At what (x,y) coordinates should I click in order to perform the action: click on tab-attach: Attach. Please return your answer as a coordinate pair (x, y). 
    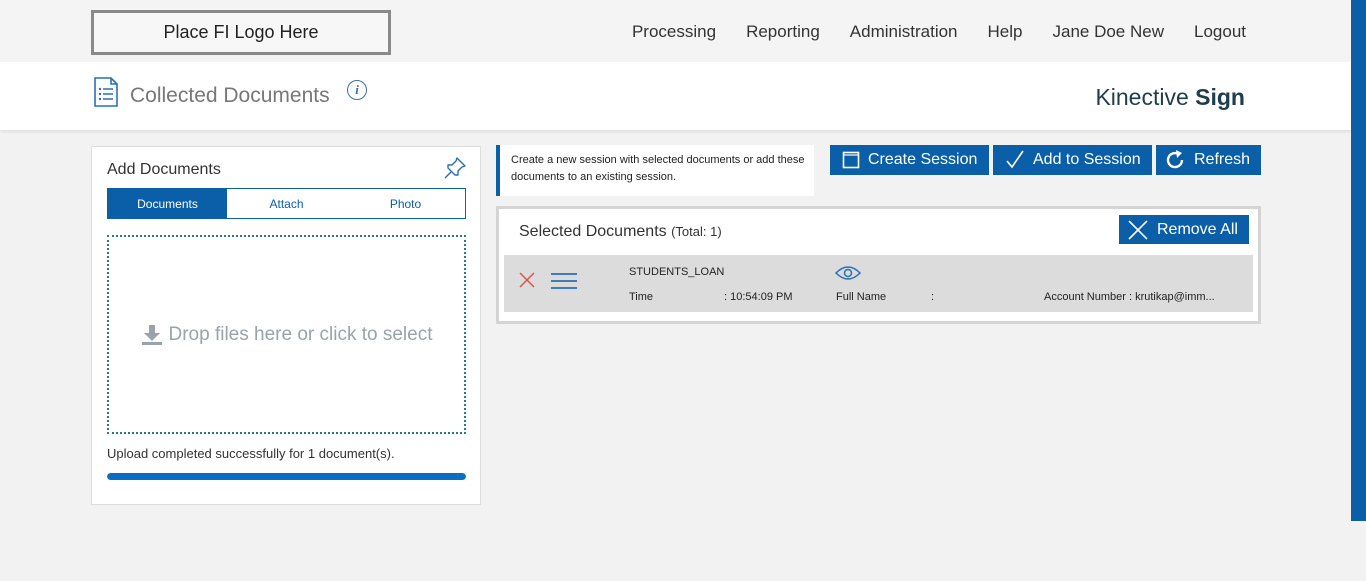
    Looking at the image, I should click on (286, 203).